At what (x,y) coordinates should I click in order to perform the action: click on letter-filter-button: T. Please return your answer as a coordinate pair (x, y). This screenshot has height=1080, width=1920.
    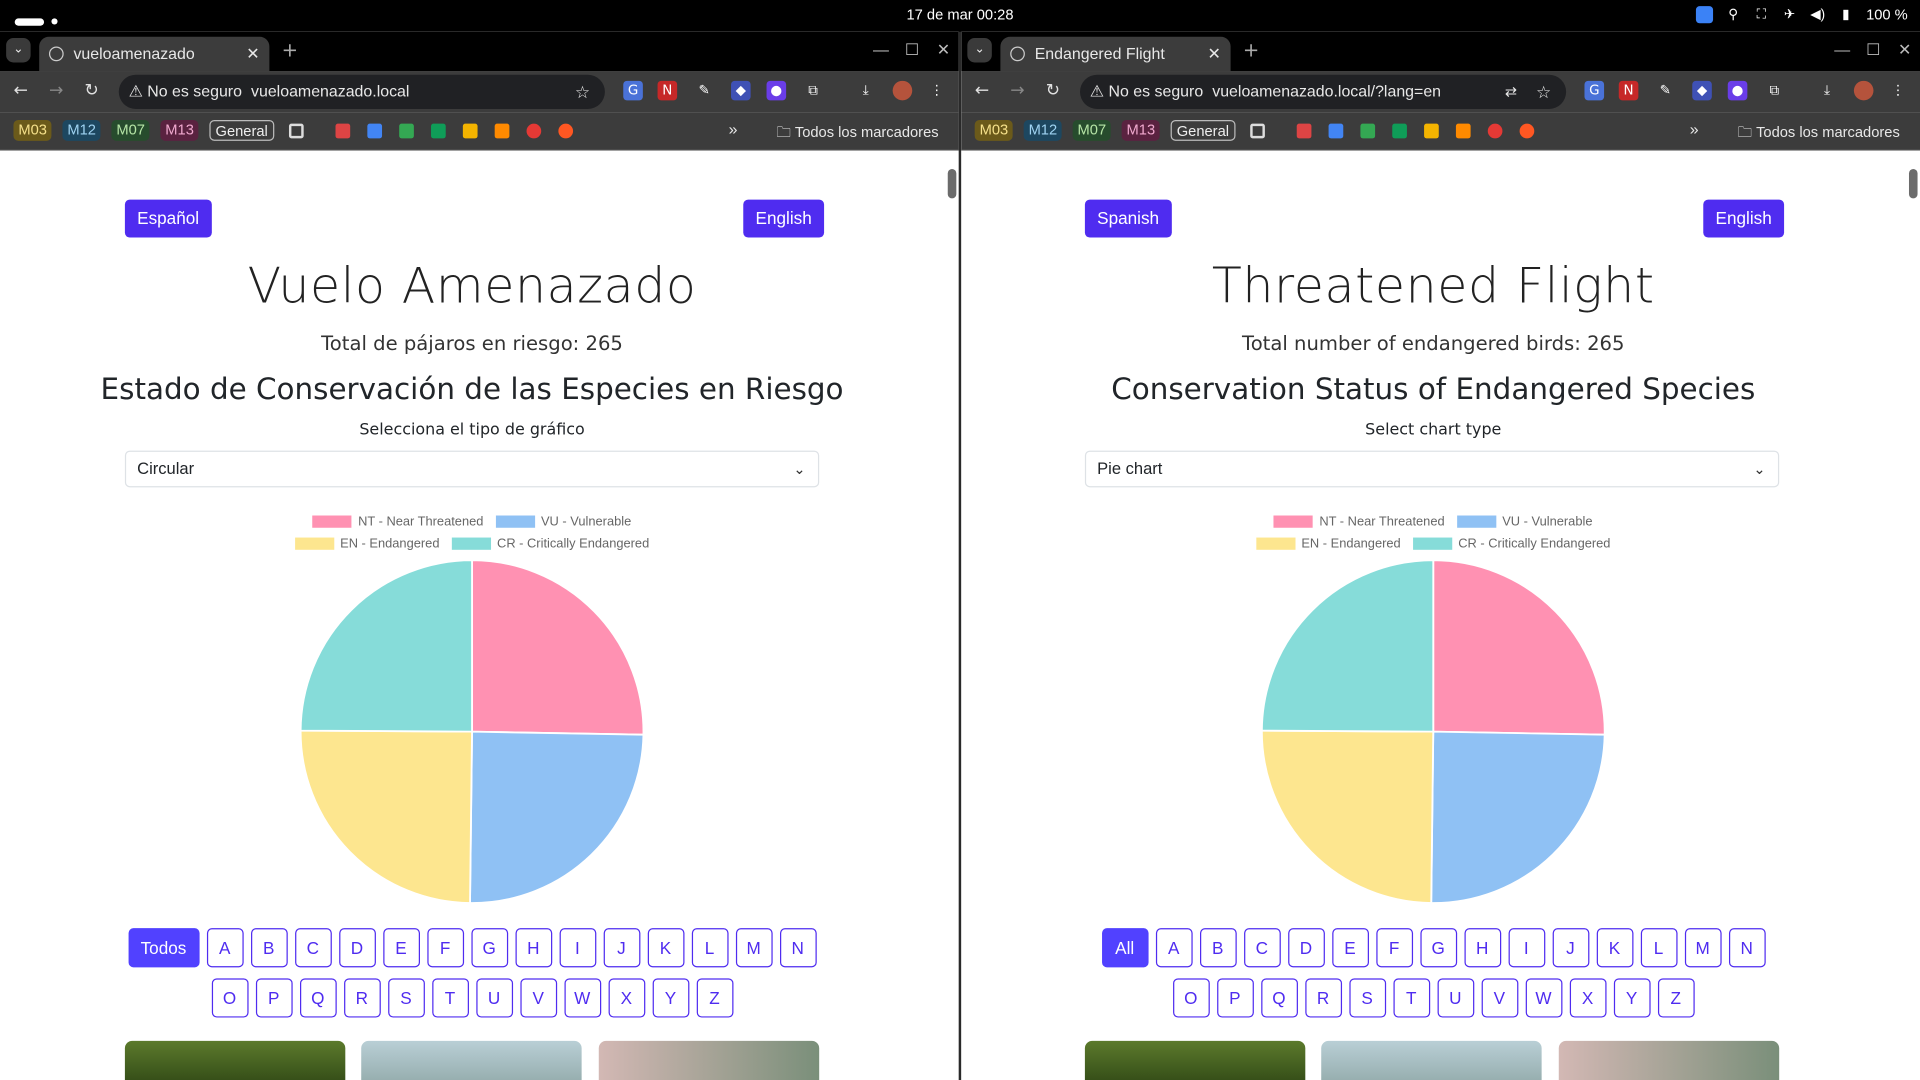
    Looking at the image, I should click on (450, 998).